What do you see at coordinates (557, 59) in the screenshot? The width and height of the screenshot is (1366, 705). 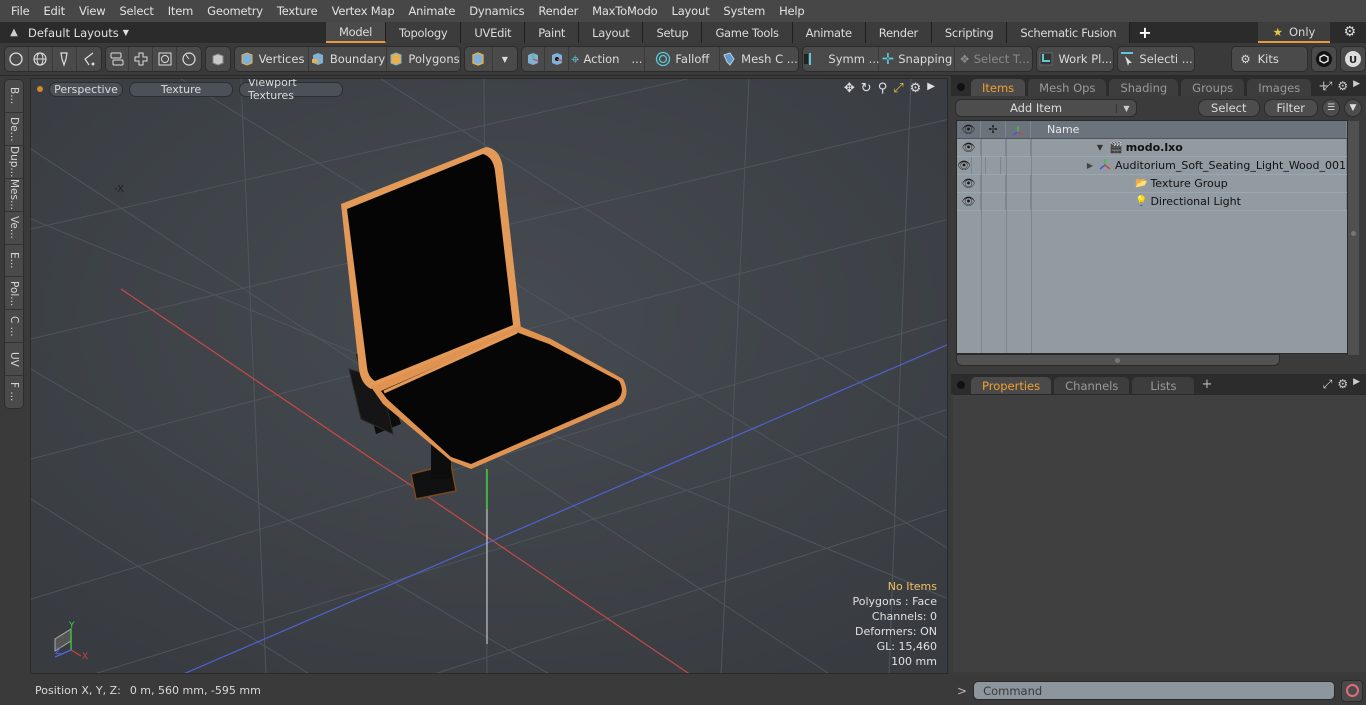 I see `action-center-b-button` at bounding box center [557, 59].